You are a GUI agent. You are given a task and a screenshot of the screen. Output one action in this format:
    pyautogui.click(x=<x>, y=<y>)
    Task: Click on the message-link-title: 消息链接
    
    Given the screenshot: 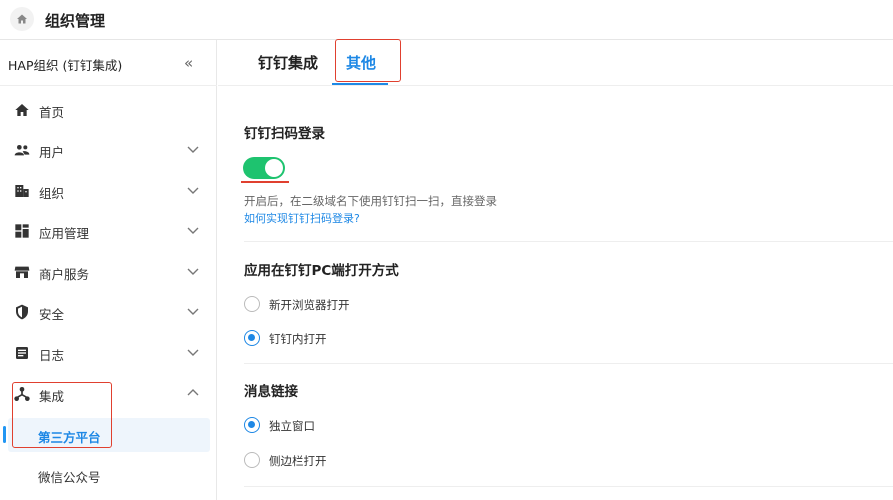 What is the action you would take?
    pyautogui.click(x=271, y=392)
    